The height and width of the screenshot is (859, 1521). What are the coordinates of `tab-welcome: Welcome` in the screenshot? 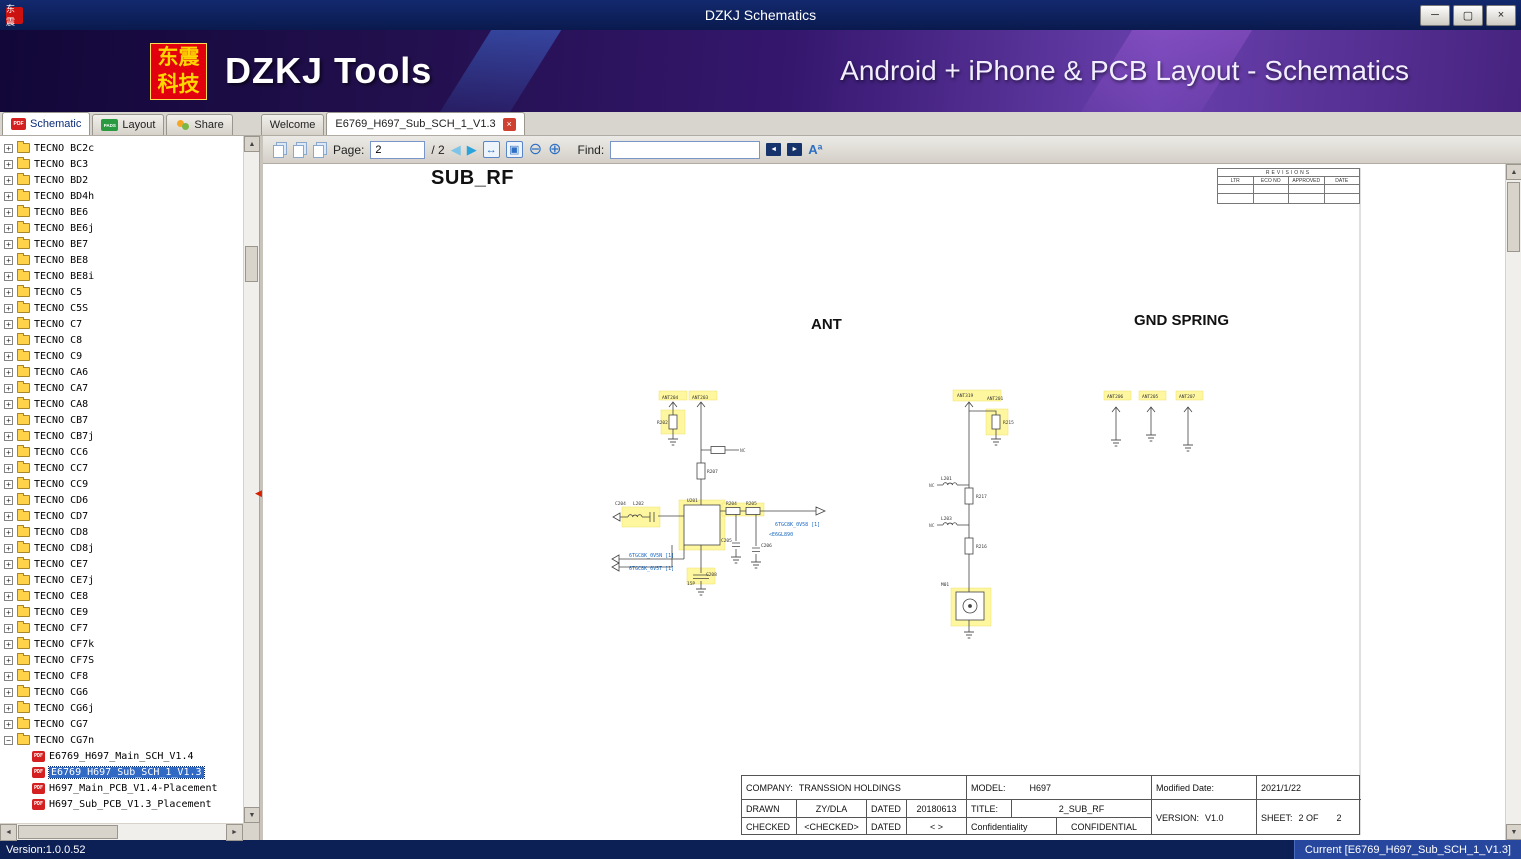 It's located at (292, 124).